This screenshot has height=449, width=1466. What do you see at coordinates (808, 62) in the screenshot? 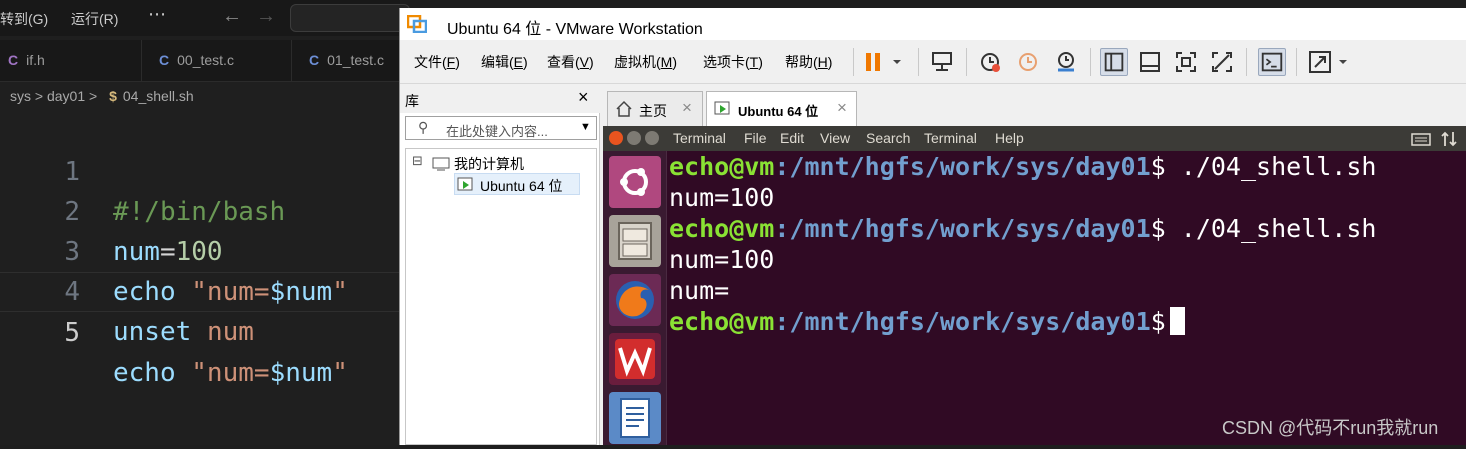
I see `menu-help: 帮助(H)` at bounding box center [808, 62].